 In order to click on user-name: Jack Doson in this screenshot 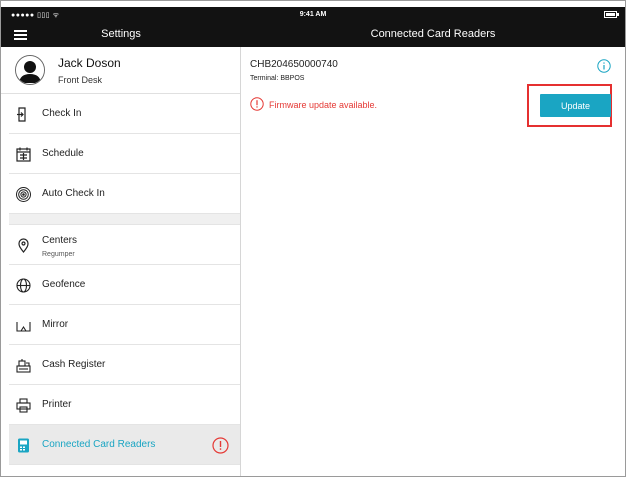, I will do `click(89, 63)`.